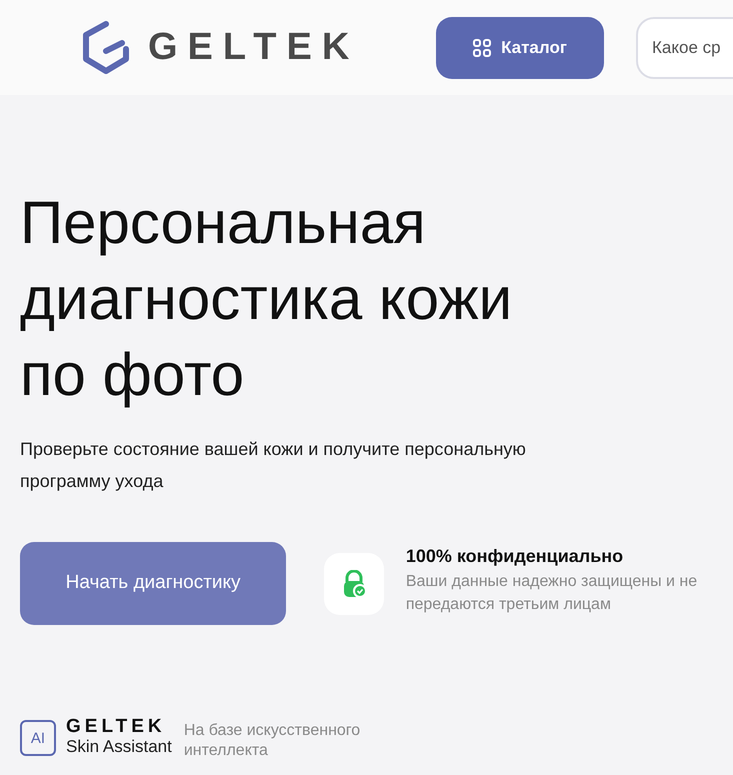 The width and height of the screenshot is (733, 775). I want to click on hero-subtitle: Проверьте состояние вашей кожи и получите персональную программу ухода, so click(273, 465).